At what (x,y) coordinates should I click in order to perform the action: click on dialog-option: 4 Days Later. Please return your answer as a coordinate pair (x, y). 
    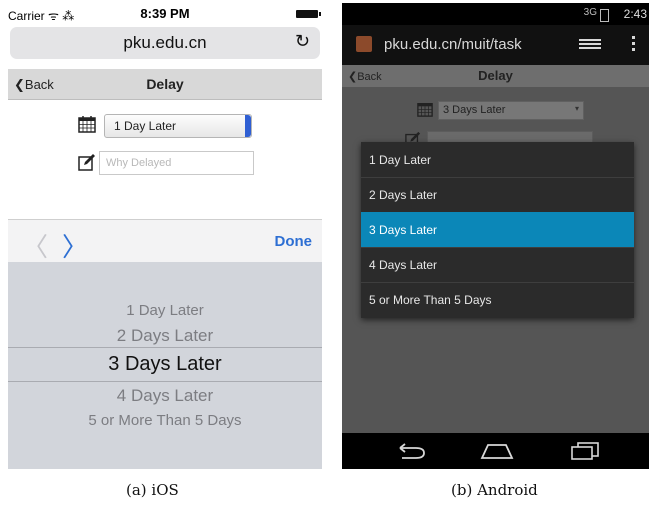
    Looking at the image, I should click on (497, 265).